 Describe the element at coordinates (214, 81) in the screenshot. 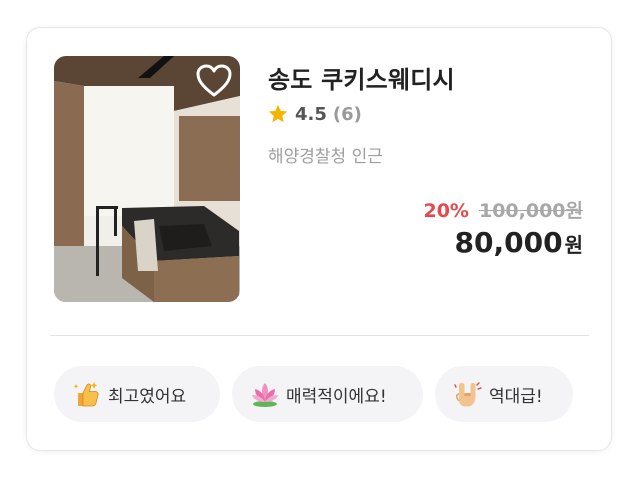

I see `heart-icon` at that location.